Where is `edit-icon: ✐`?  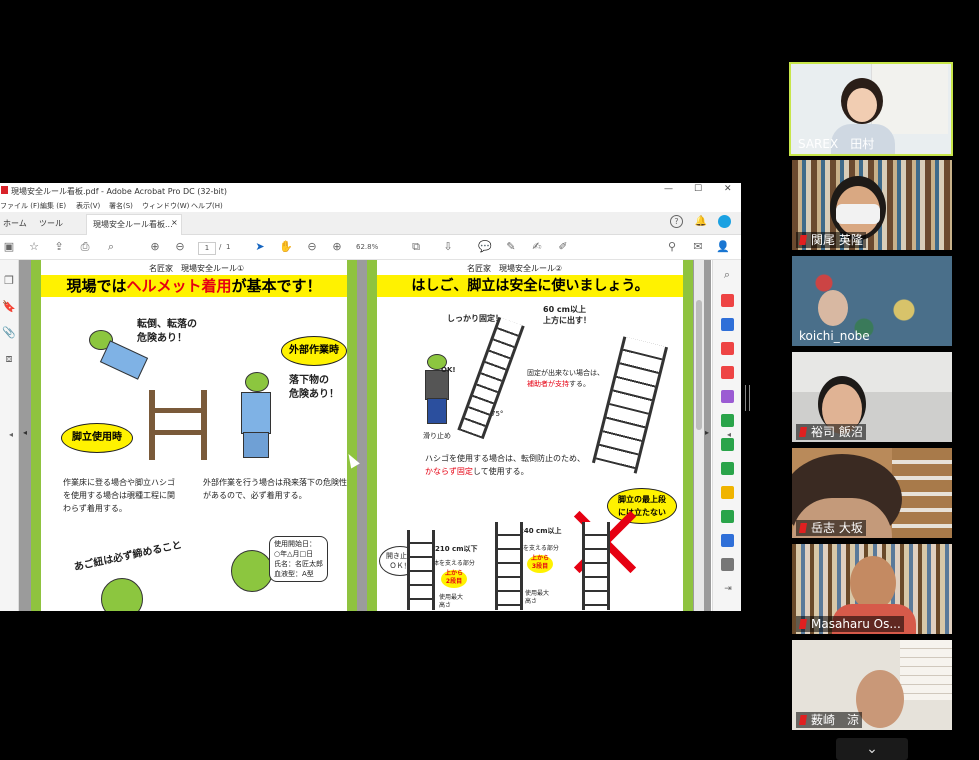 edit-icon: ✐ is located at coordinates (563, 247).